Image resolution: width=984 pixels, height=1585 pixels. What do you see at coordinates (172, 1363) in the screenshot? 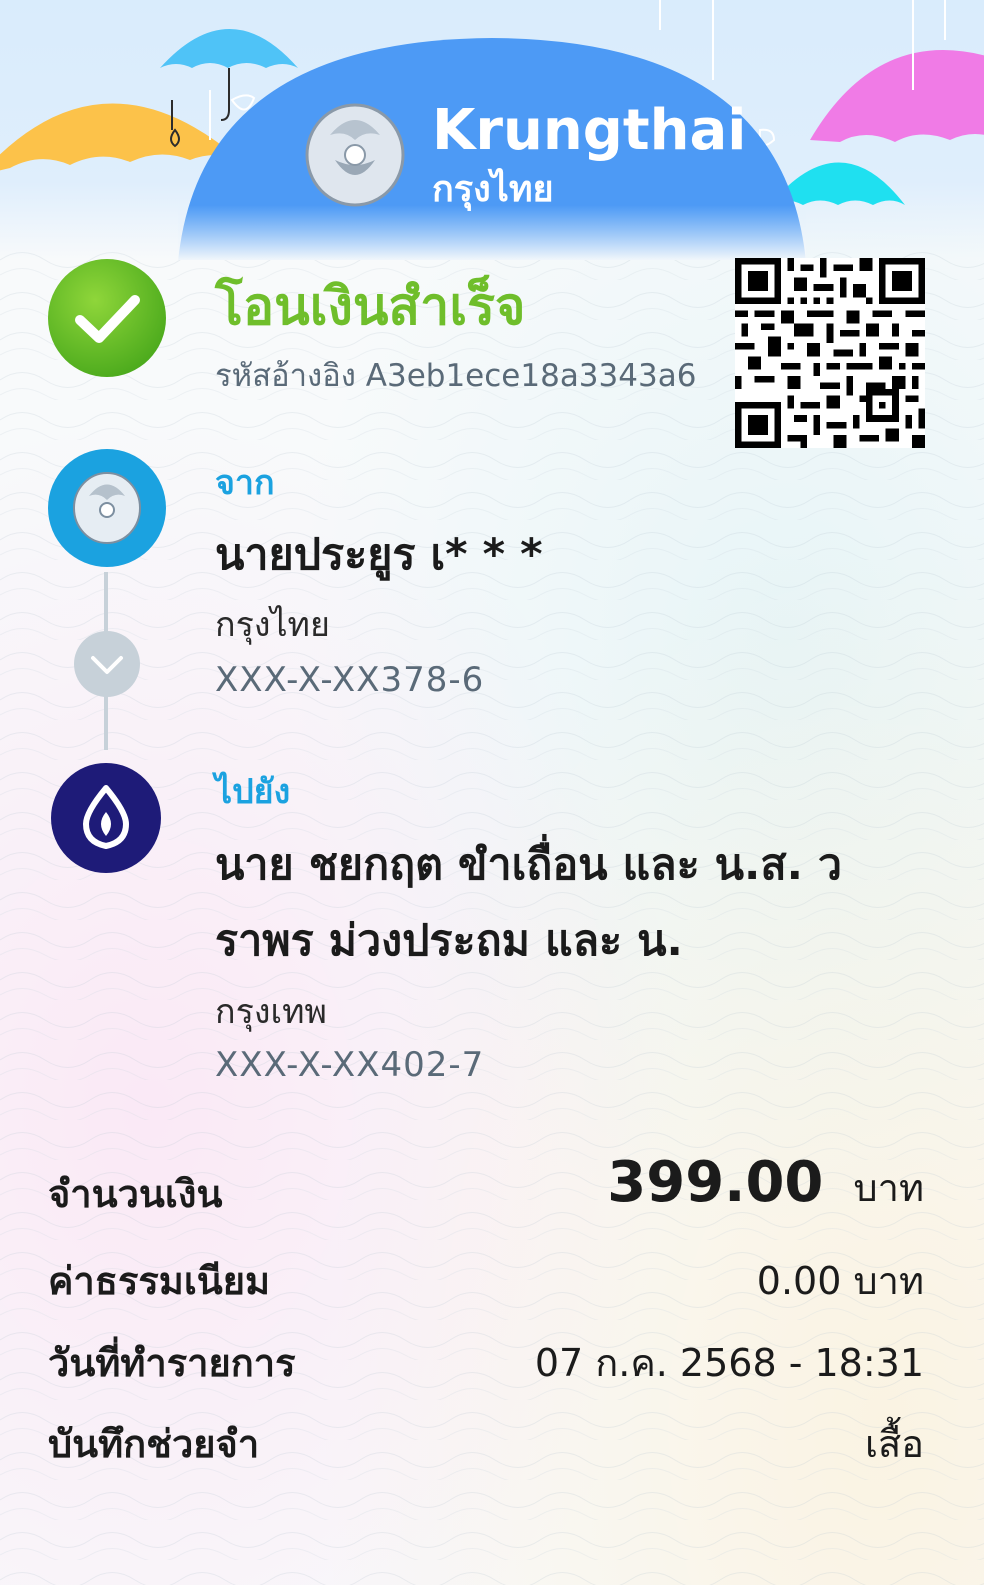
I see `date-label: วันที่ทำรายการ` at bounding box center [172, 1363].